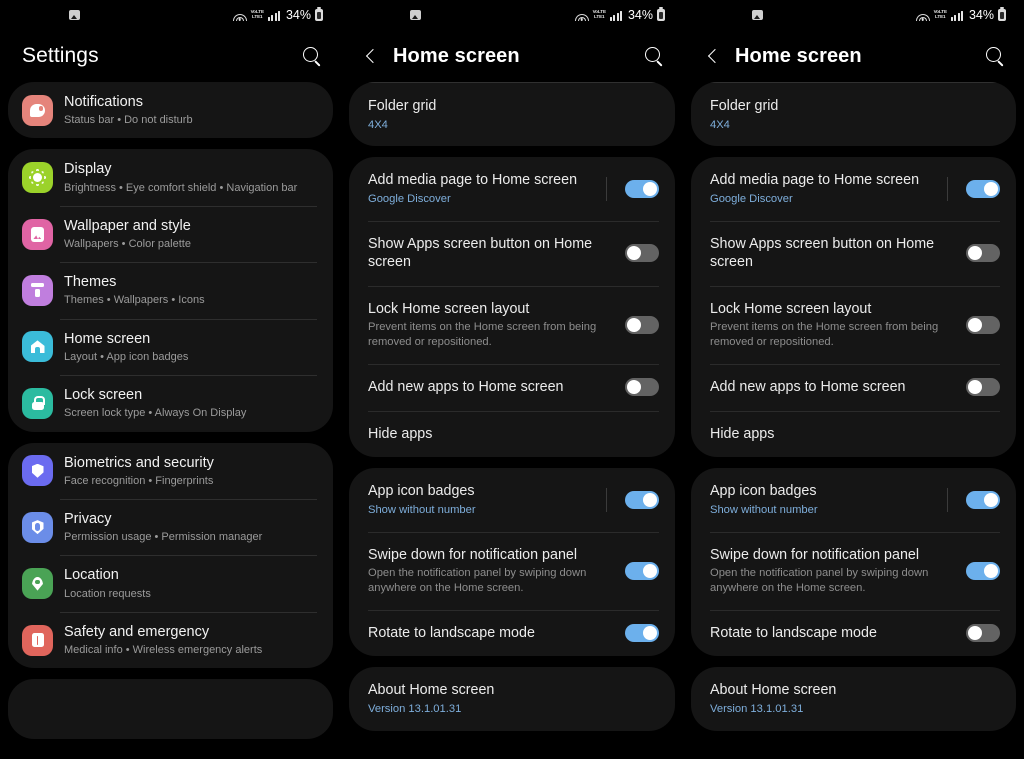 The image size is (1024, 759). Describe the element at coordinates (91, 575) in the screenshot. I see `settings-row-title: Location` at that location.